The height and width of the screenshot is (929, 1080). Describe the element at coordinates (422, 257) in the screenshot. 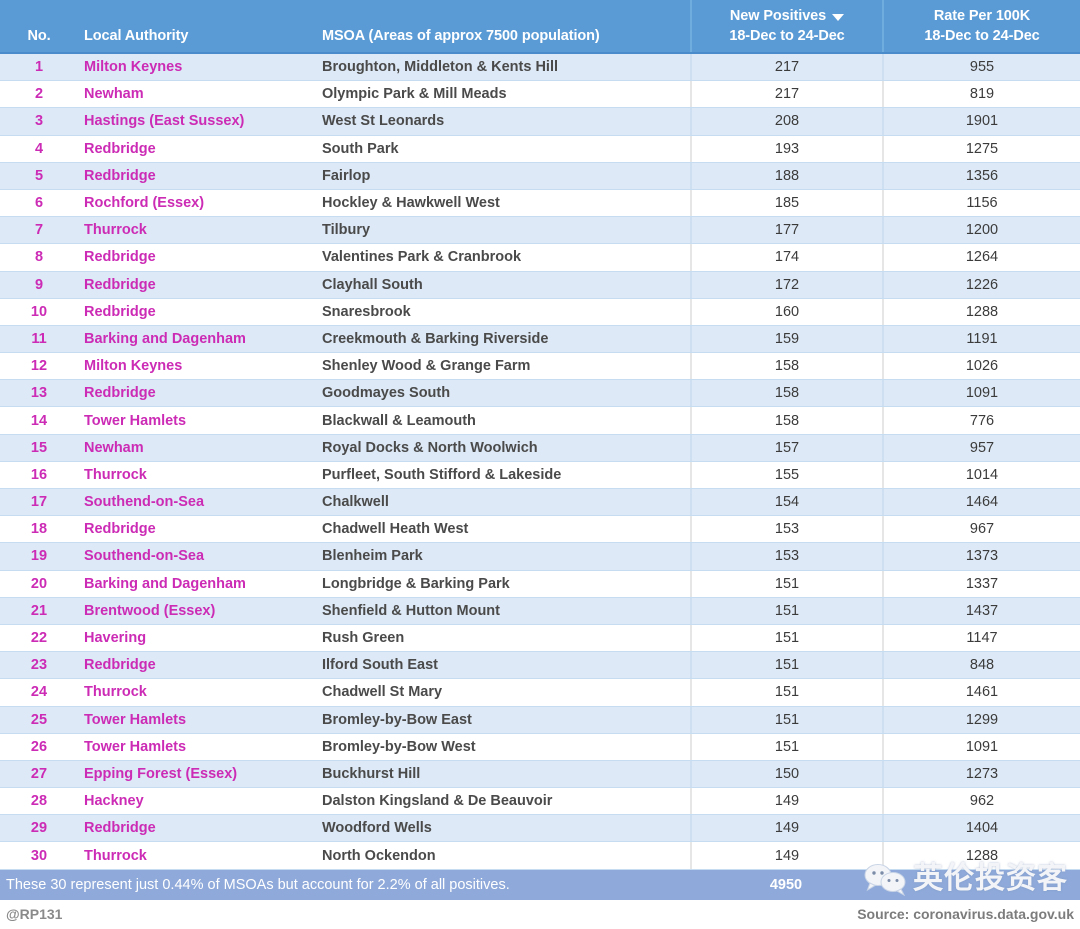

I see `cell-msoa: Valentines Park & Cranbrook` at that location.